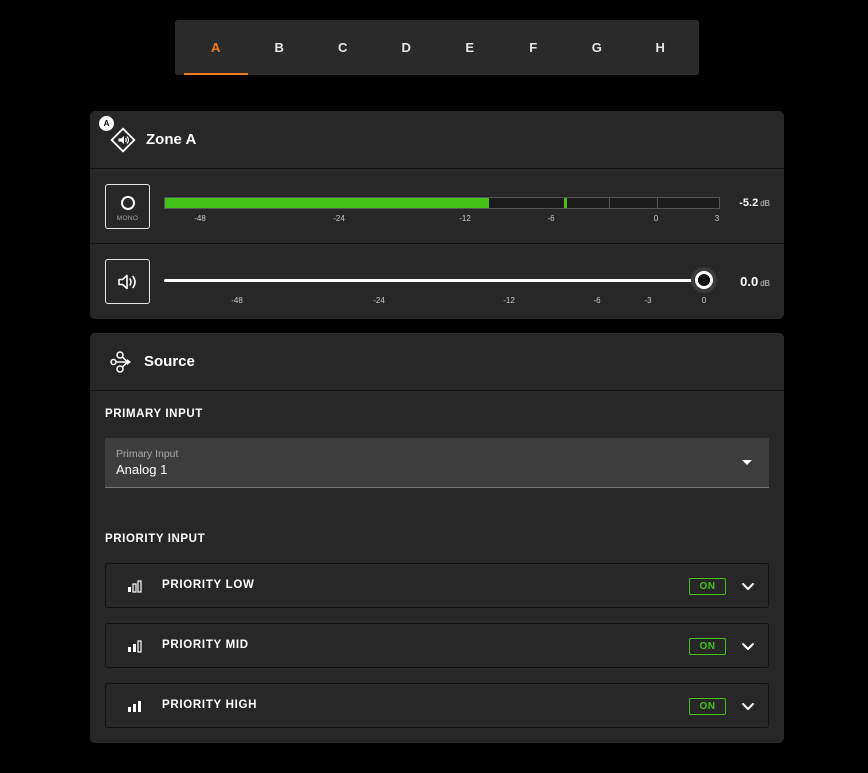  What do you see at coordinates (123, 139) in the screenshot?
I see `zone-speaker-icon` at bounding box center [123, 139].